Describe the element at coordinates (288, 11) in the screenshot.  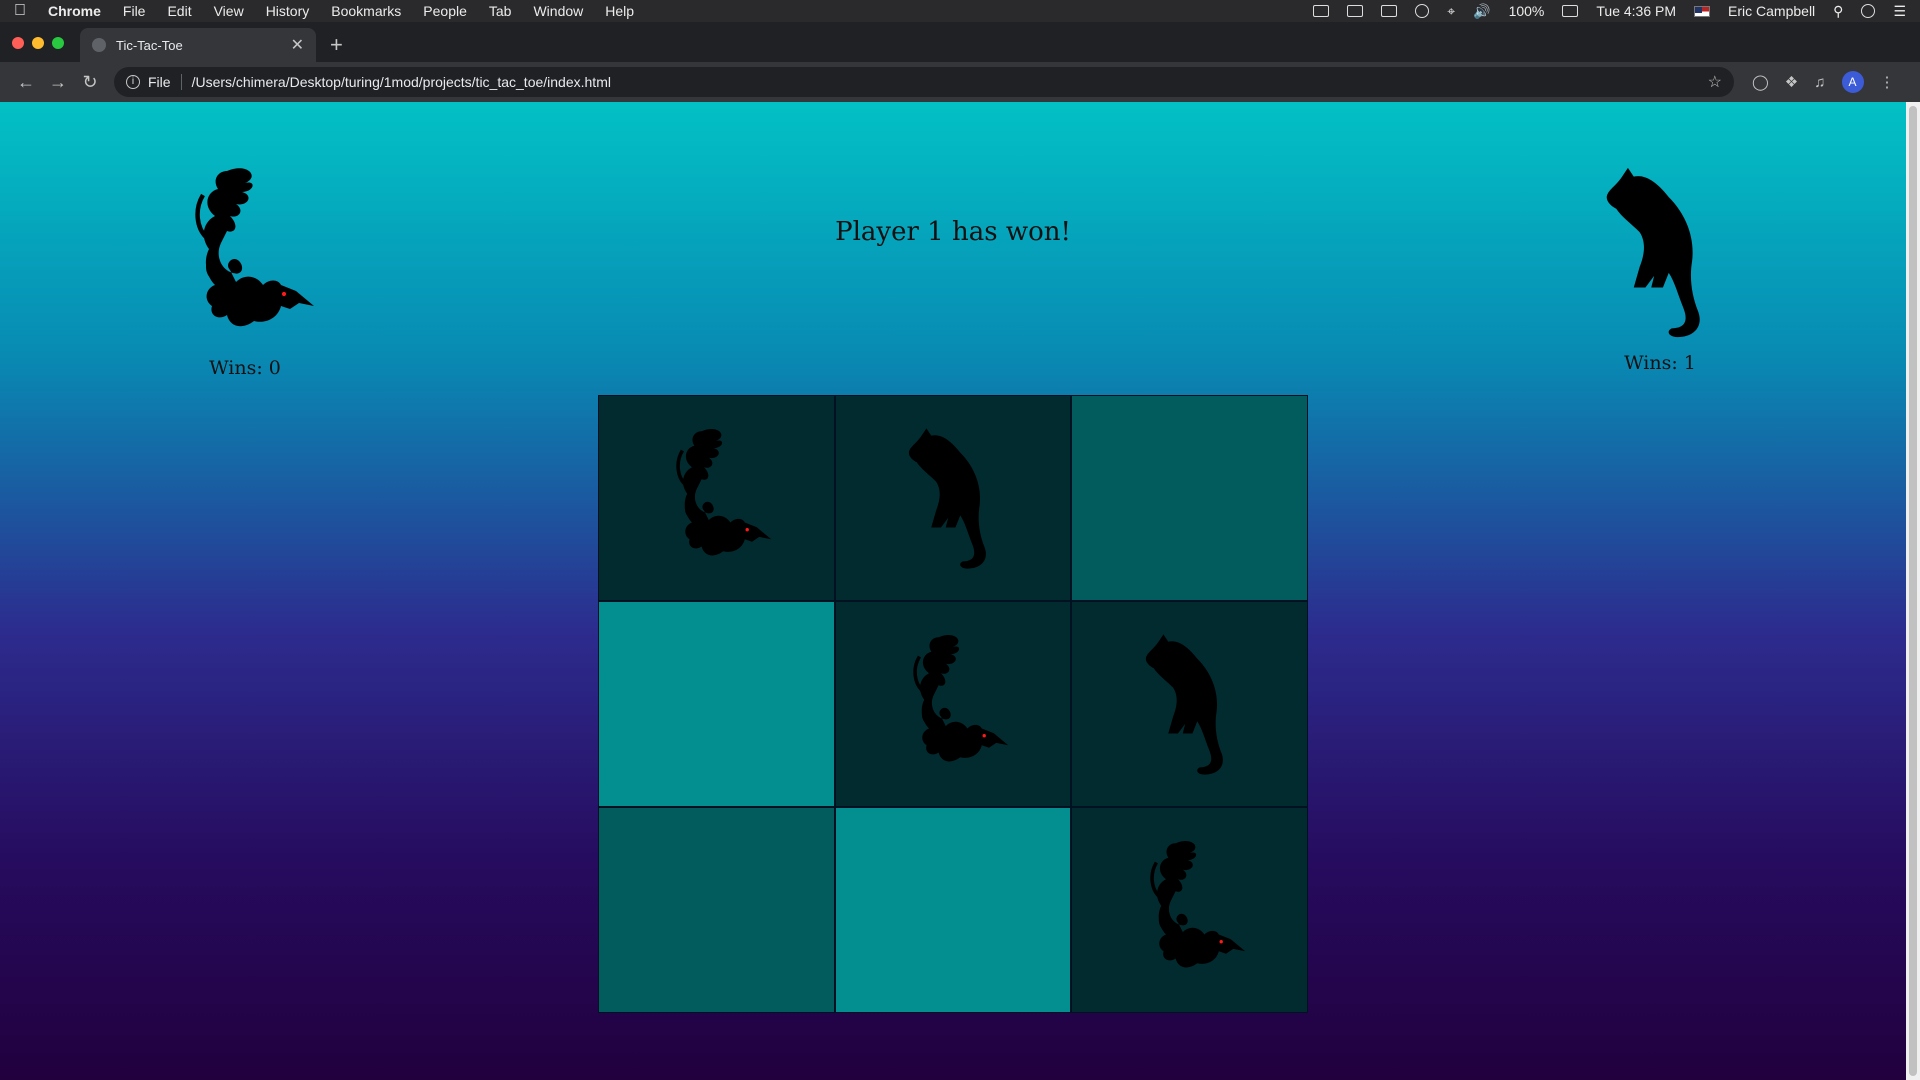
I see `menu-history: History` at that location.